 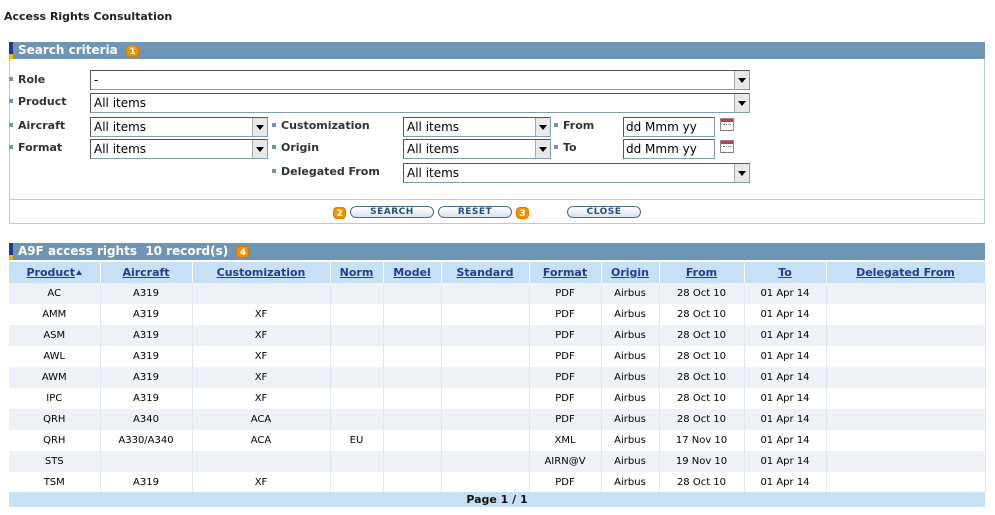 I want to click on origin-select: All items, so click(x=477, y=149).